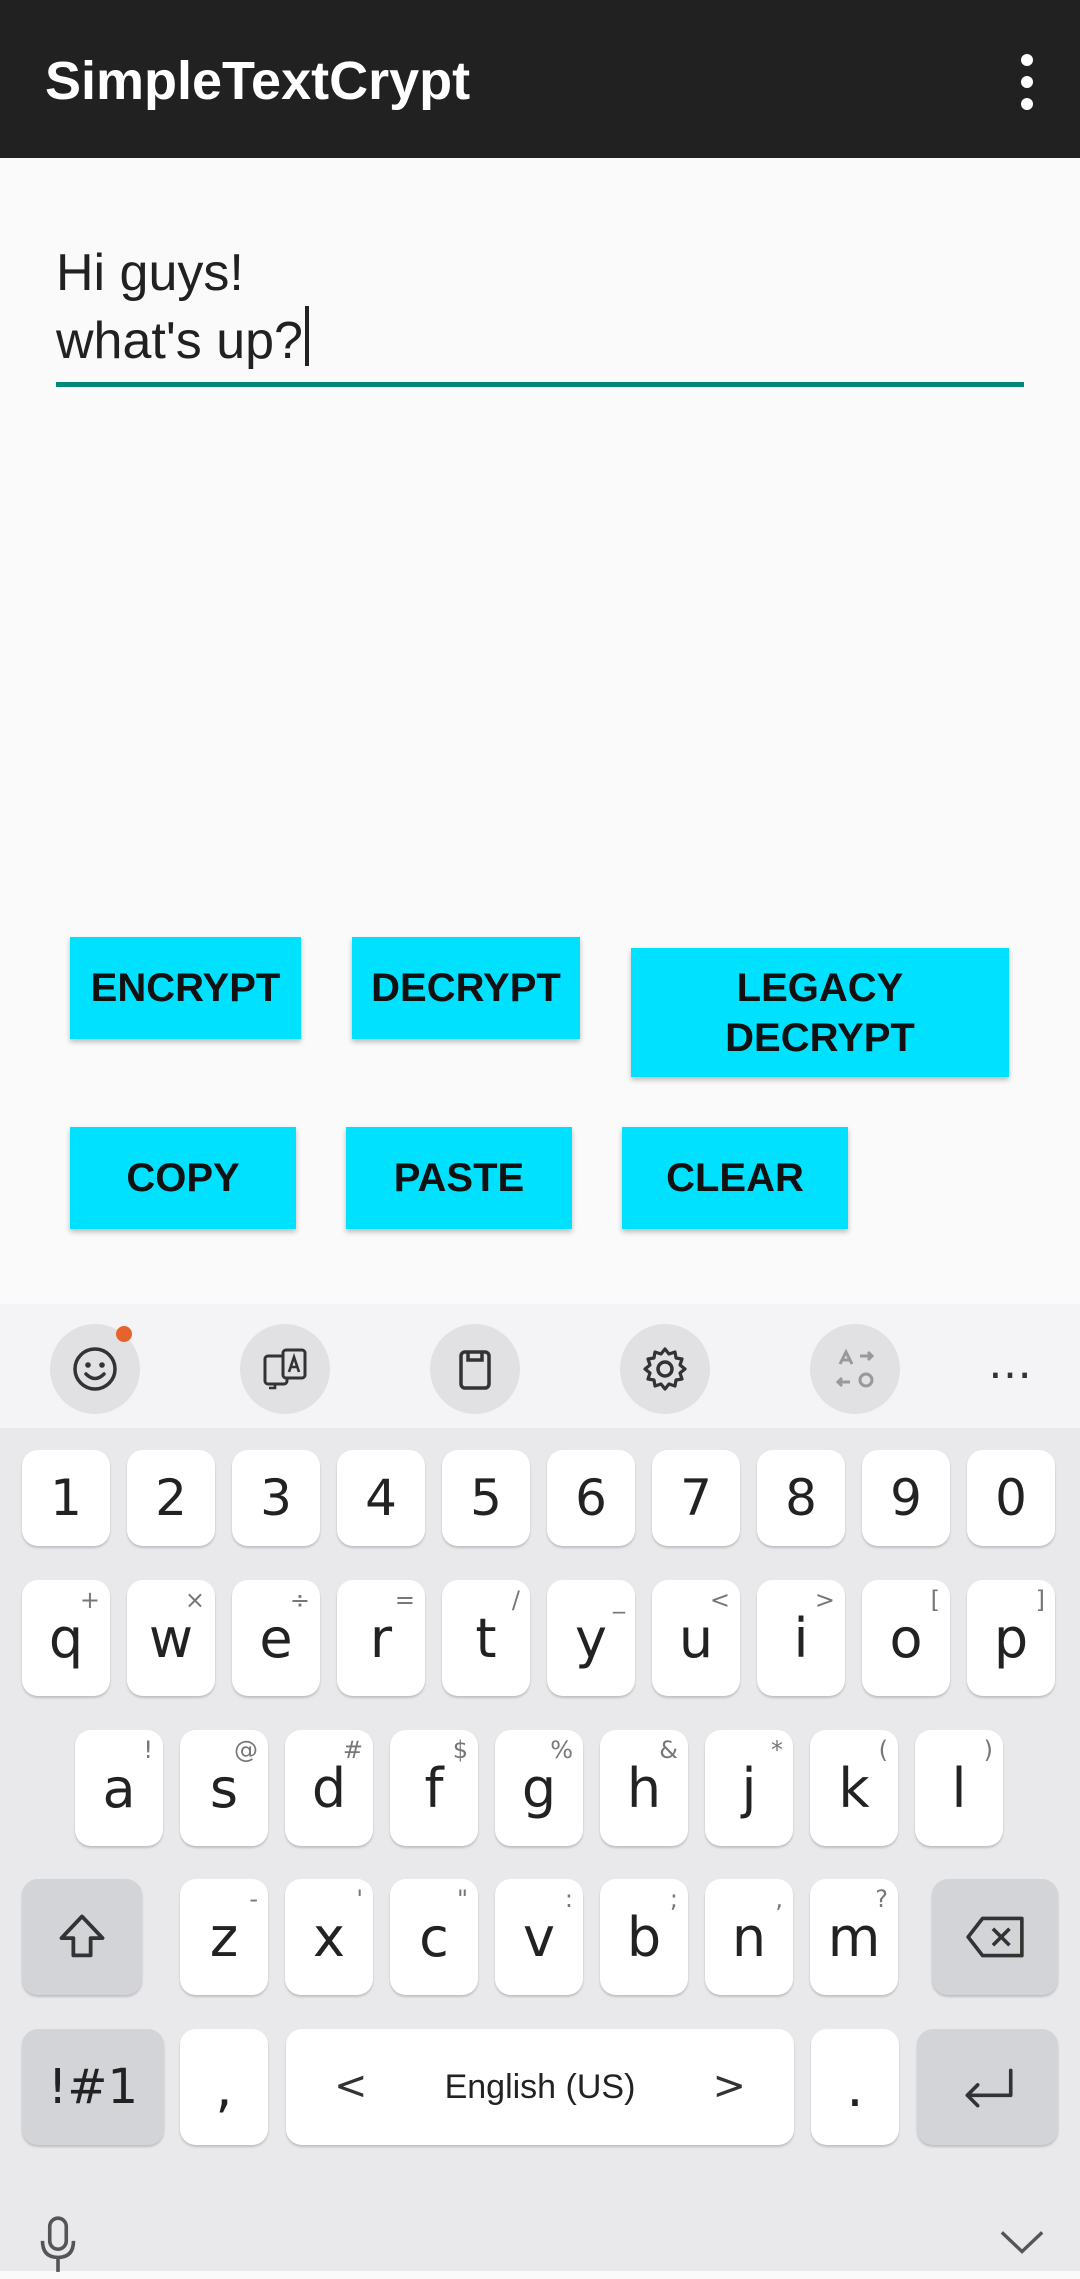 The height and width of the screenshot is (2279, 1080). I want to click on notification-badge, so click(124, 1334).